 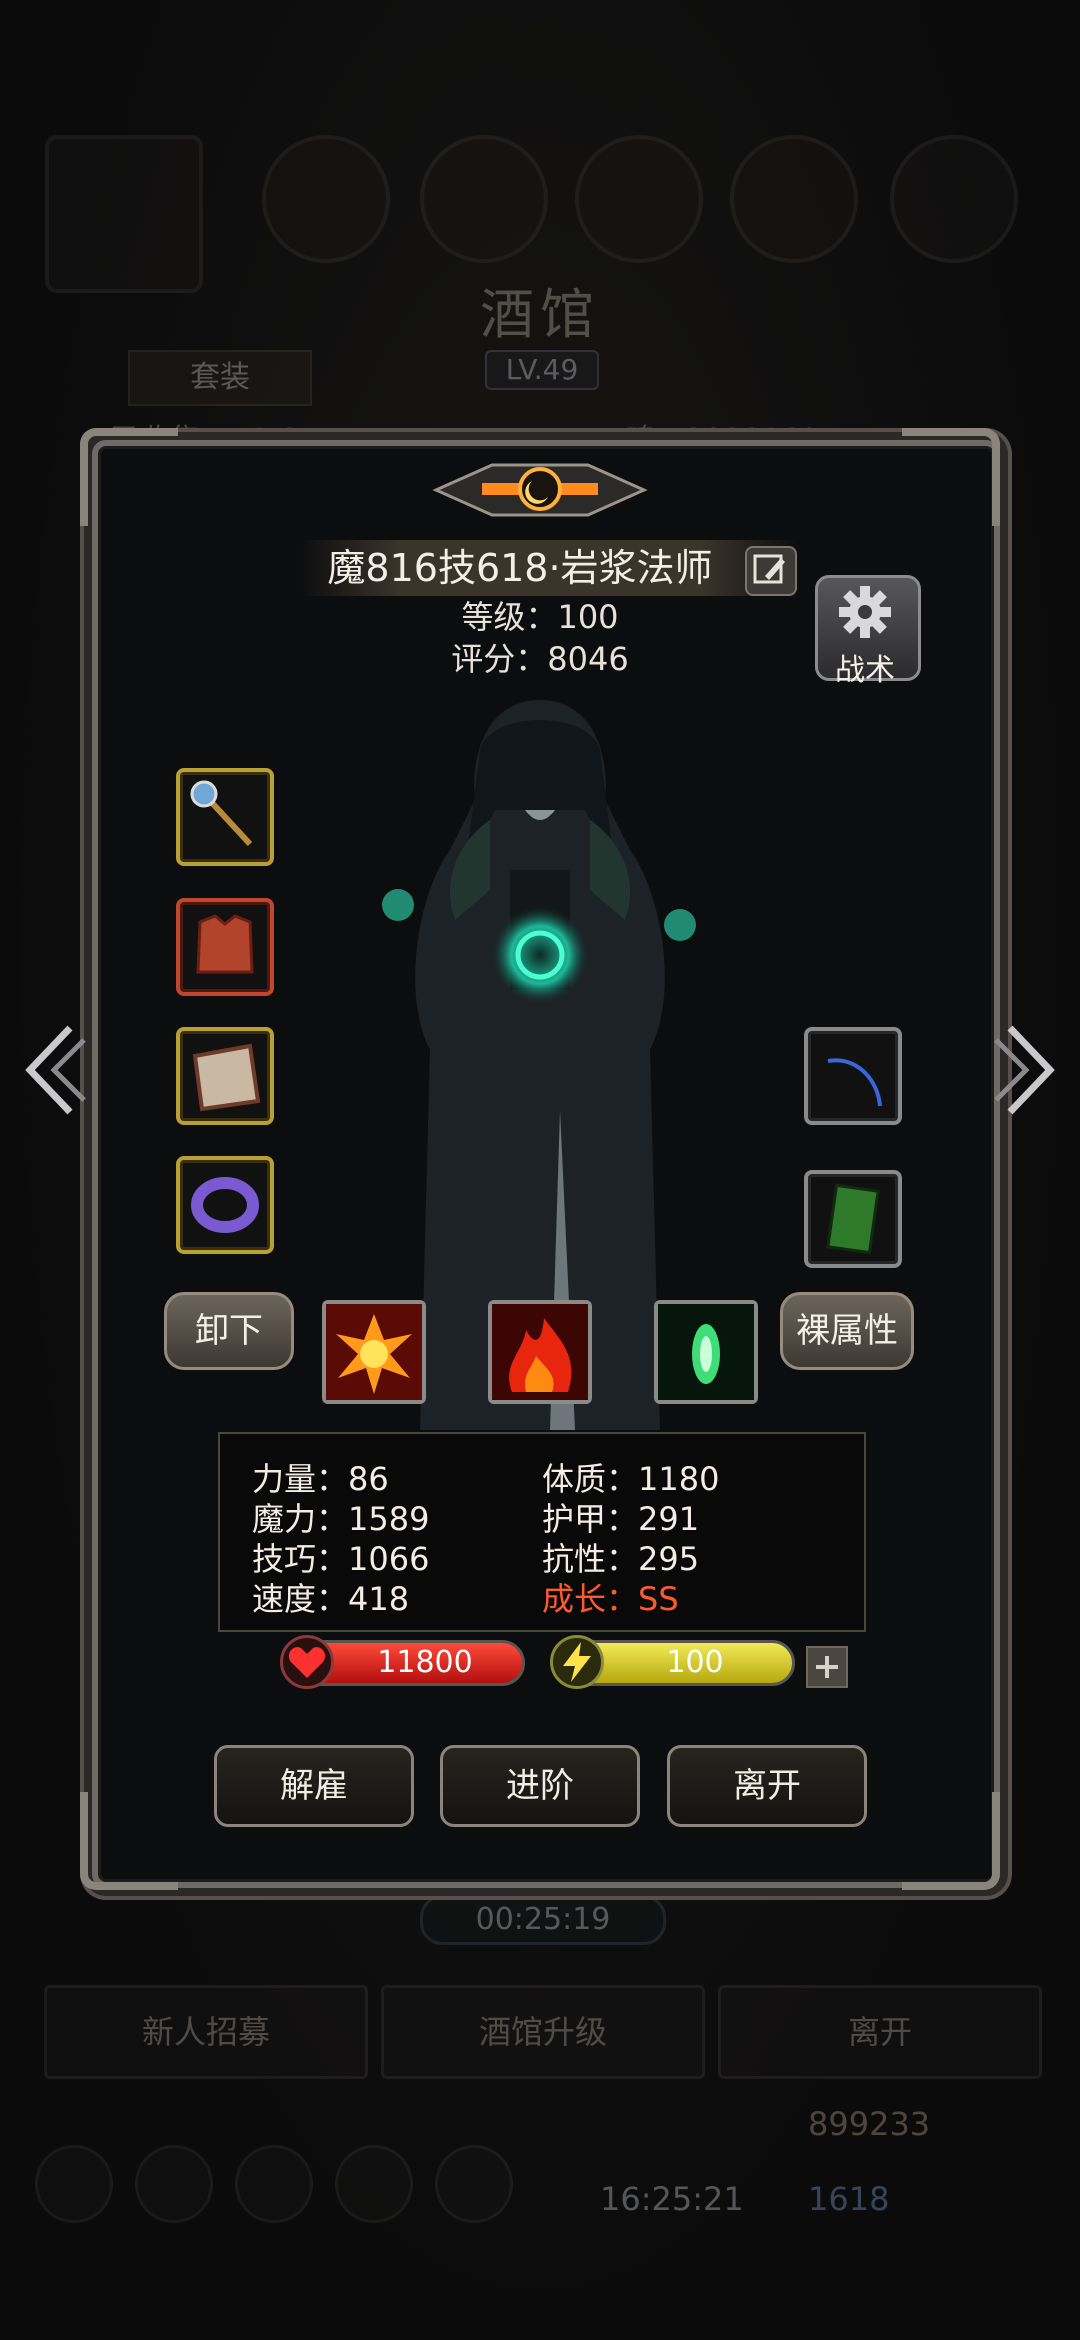 What do you see at coordinates (854, 1082) in the screenshot?
I see `bow-icon` at bounding box center [854, 1082].